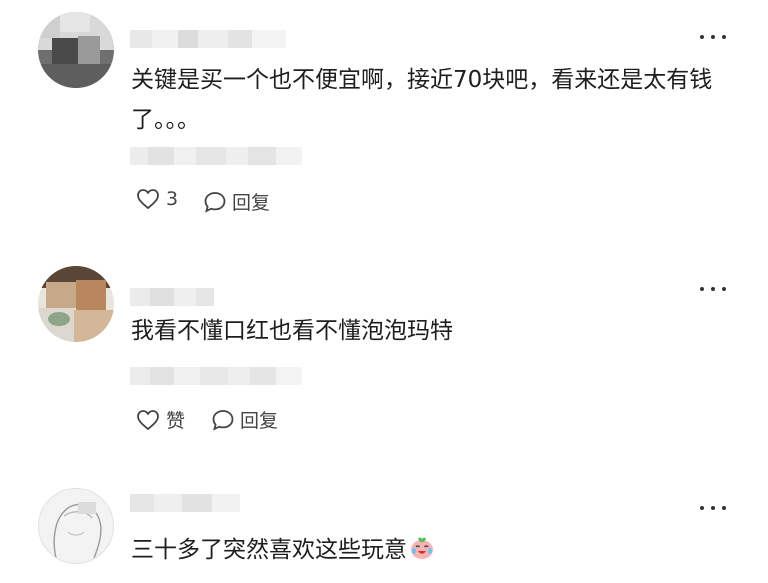 This screenshot has width=768, height=583. I want to click on like-count: 3, so click(172, 199).